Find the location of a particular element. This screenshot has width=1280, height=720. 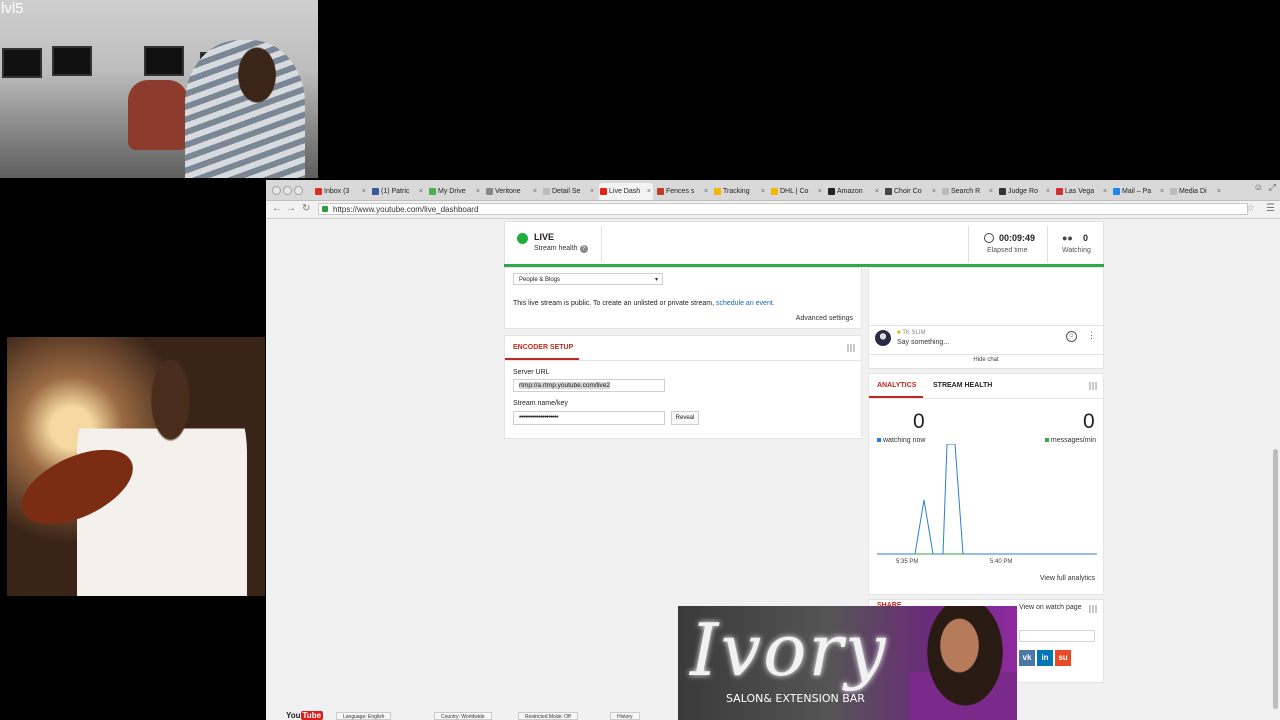

watching-line is located at coordinates (987, 499).